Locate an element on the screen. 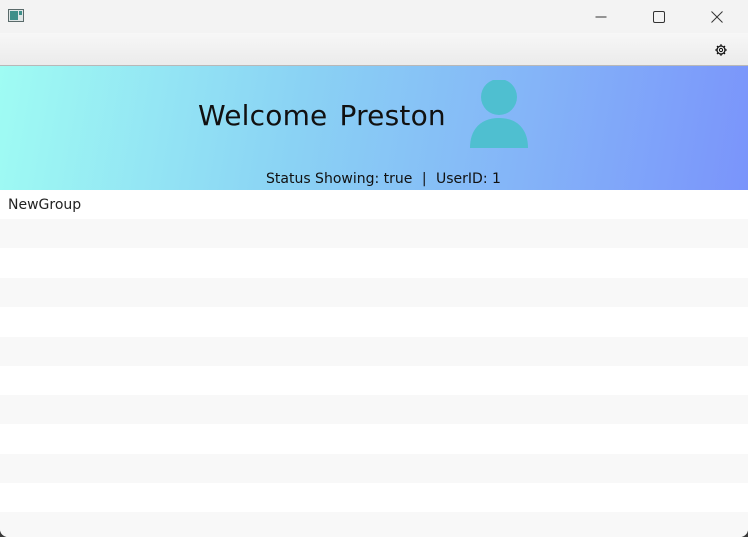 The width and height of the screenshot is (748, 537). settings-button is located at coordinates (721, 50).